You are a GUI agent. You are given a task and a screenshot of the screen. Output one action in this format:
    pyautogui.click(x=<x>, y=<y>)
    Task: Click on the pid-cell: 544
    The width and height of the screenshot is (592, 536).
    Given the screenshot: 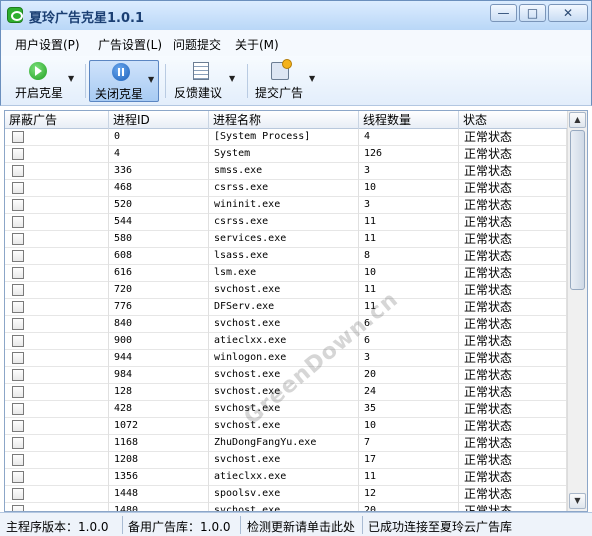 What is the action you would take?
    pyautogui.click(x=159, y=222)
    